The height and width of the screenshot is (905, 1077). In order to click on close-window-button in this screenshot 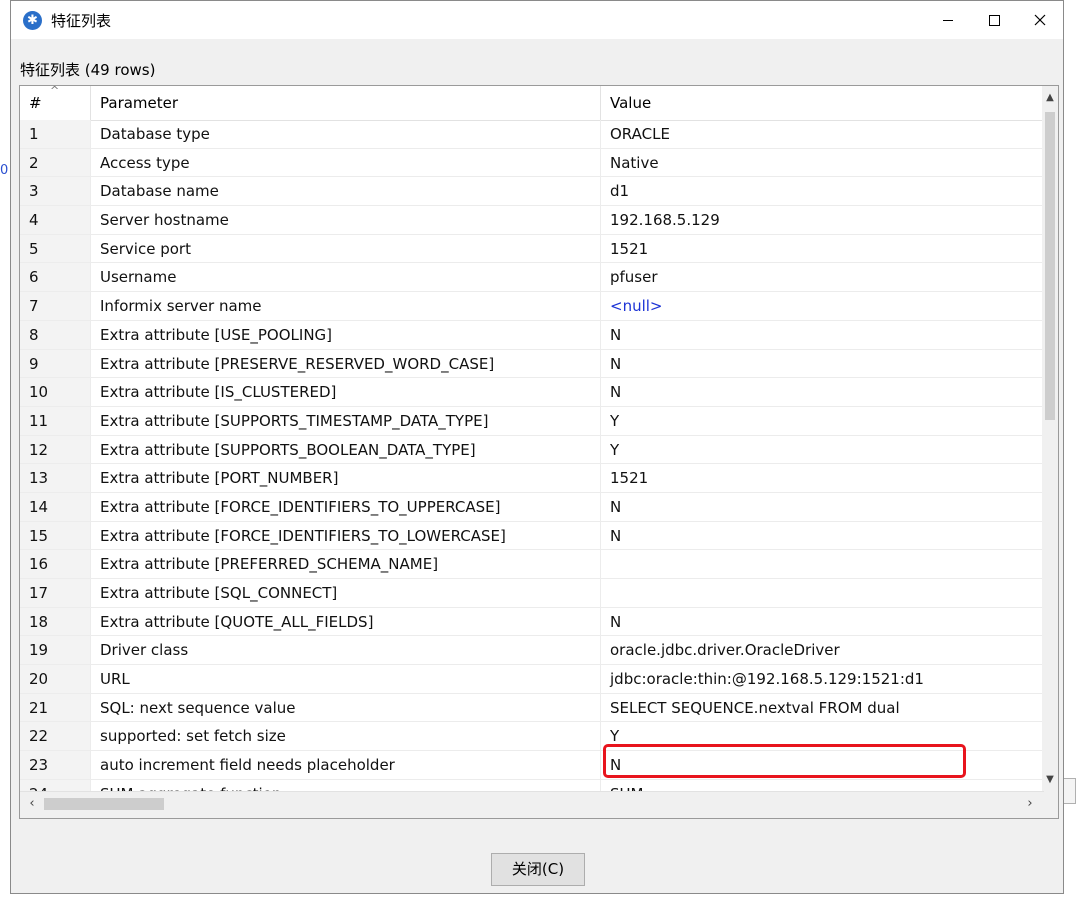, I will do `click(1040, 20)`.